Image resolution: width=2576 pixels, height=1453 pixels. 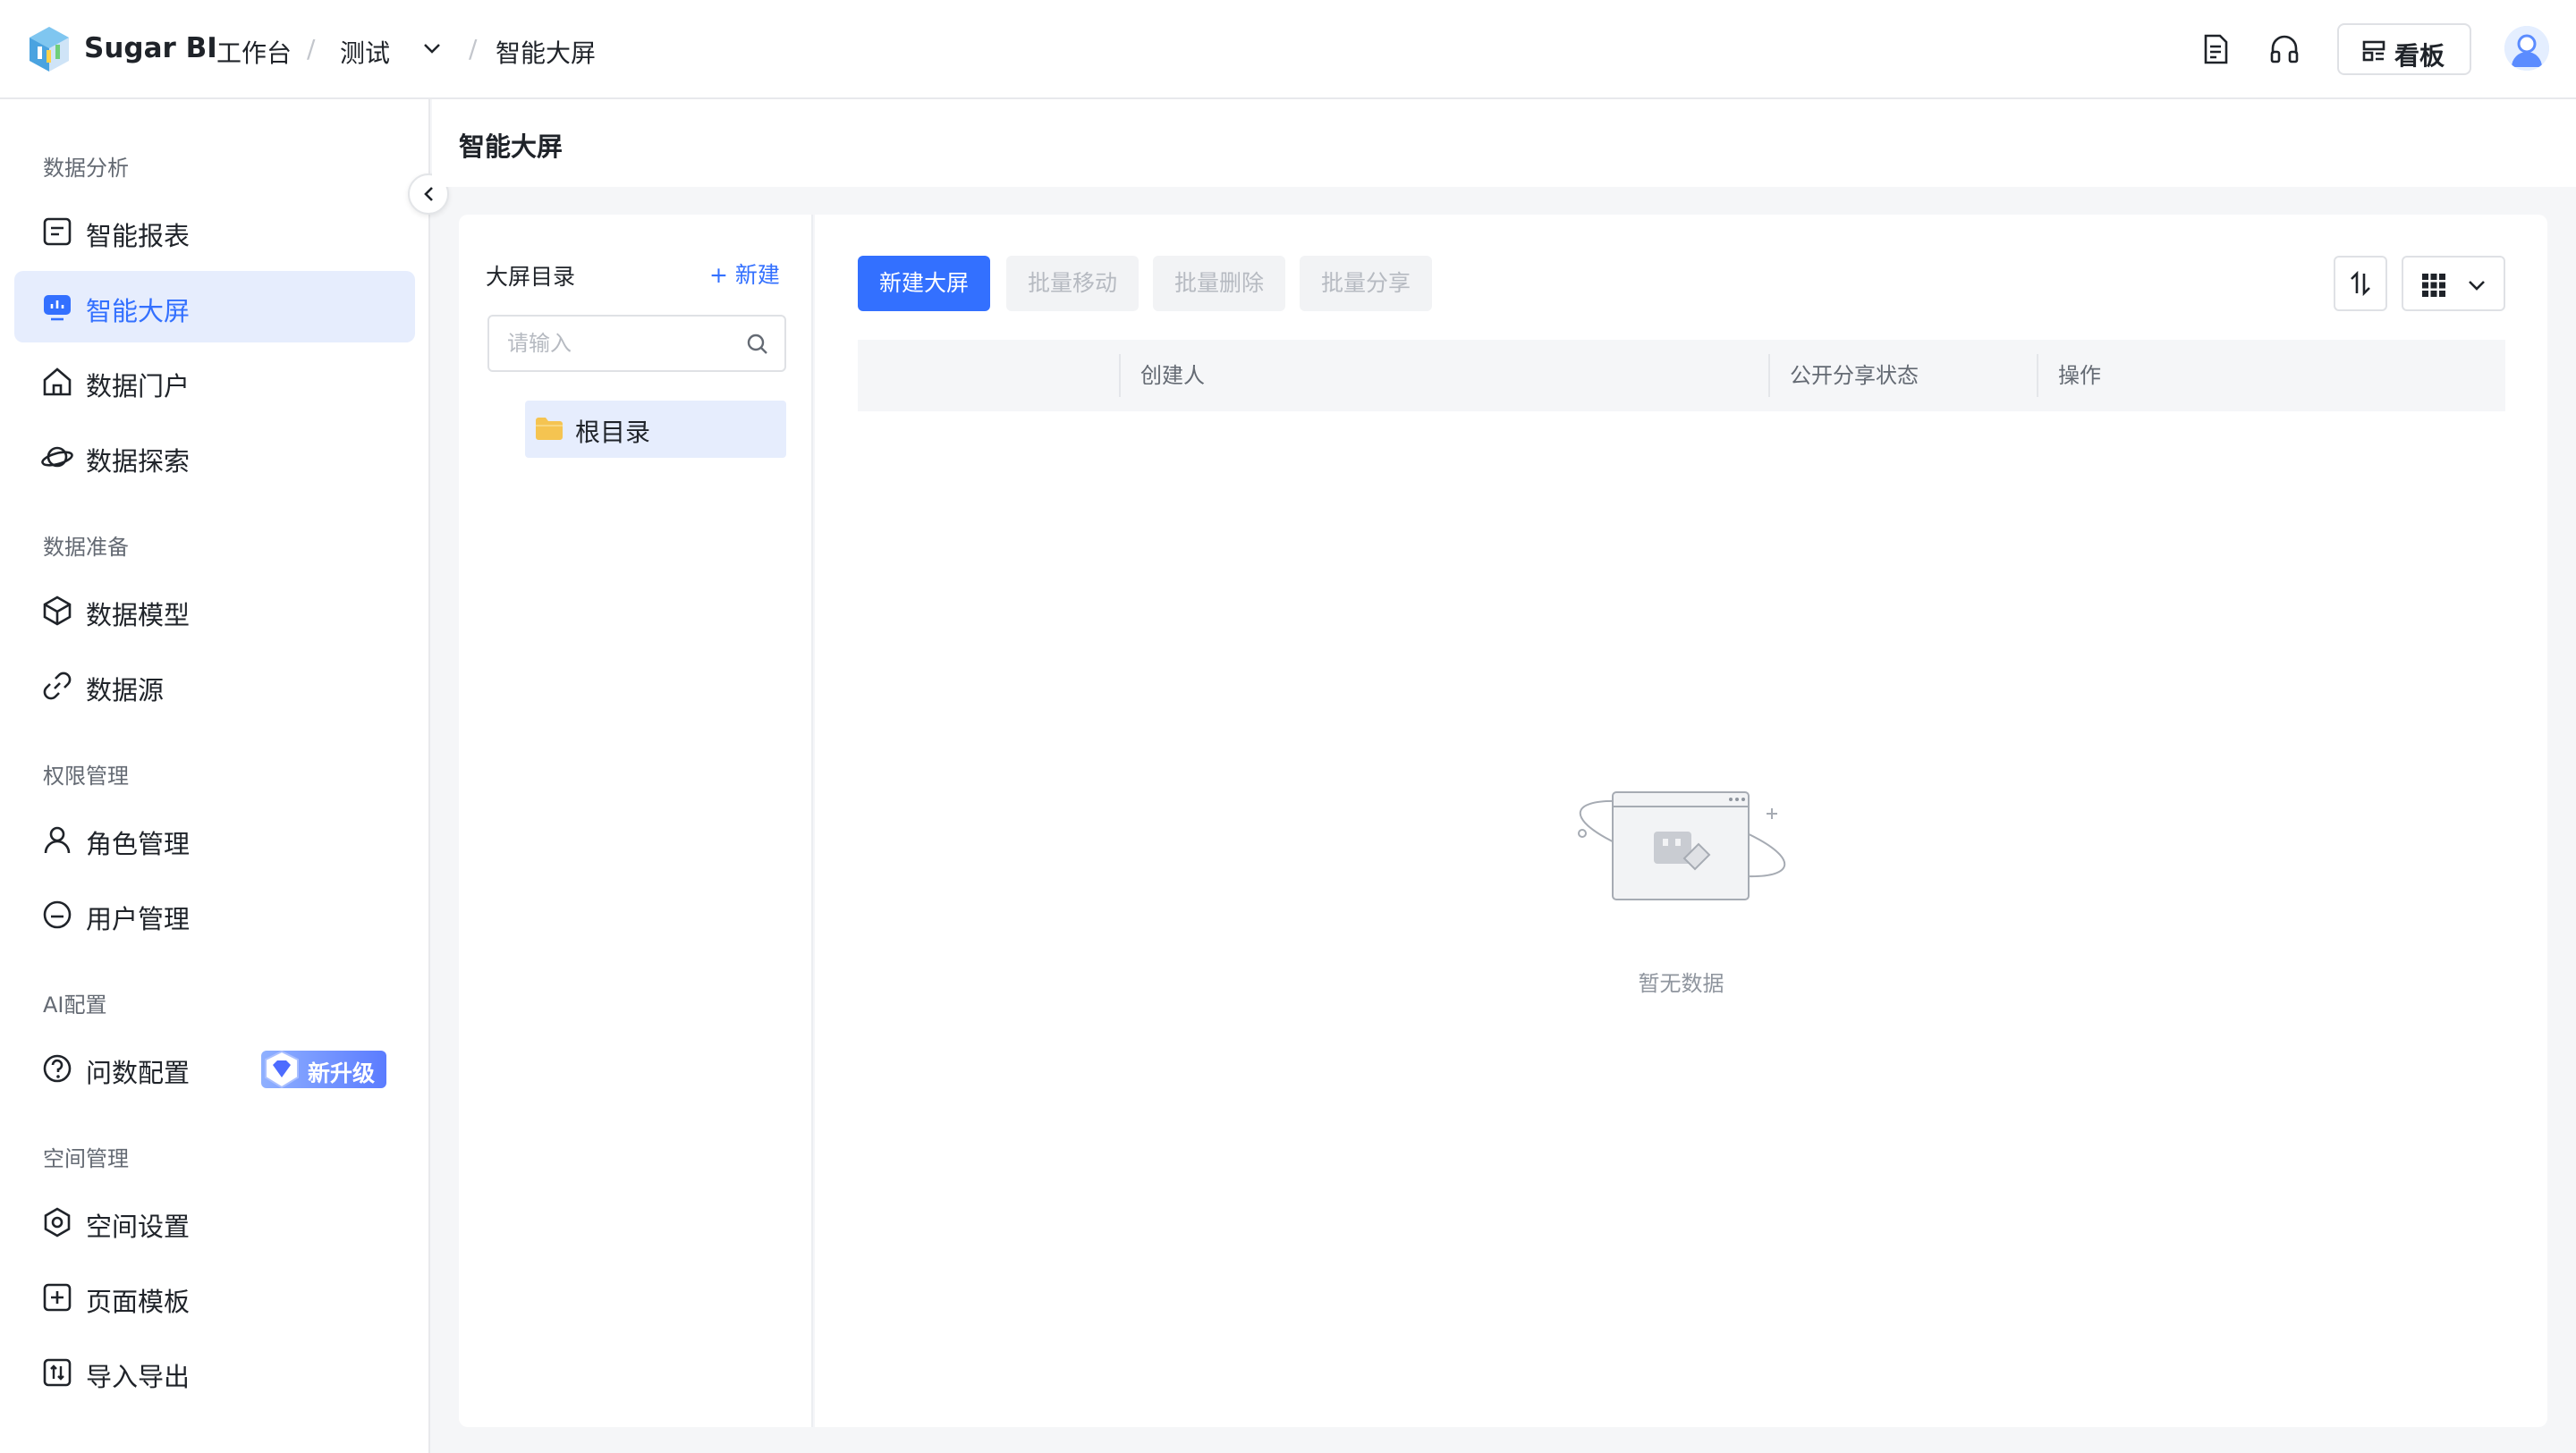 I want to click on top-bar: Sugar BI 工作台 / 测试 / 智能大屏 看板, so click(x=1288, y=49).